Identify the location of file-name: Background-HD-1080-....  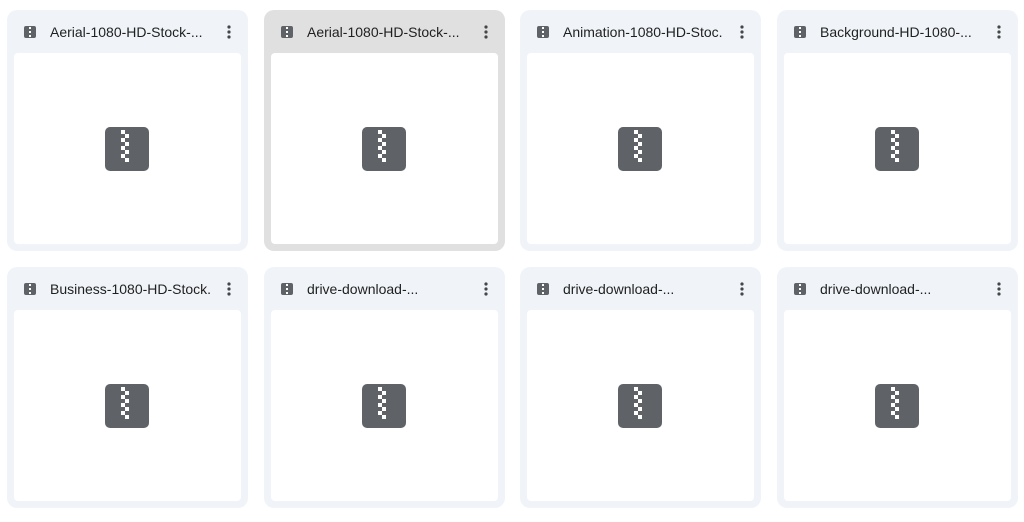
(896, 32).